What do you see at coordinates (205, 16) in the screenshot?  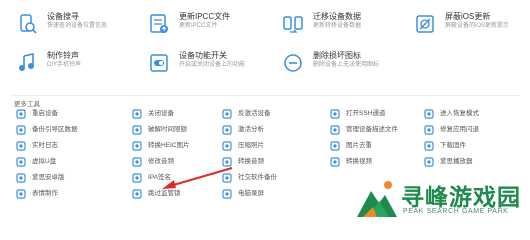 I see `feature-title: 更新IPCC文件` at bounding box center [205, 16].